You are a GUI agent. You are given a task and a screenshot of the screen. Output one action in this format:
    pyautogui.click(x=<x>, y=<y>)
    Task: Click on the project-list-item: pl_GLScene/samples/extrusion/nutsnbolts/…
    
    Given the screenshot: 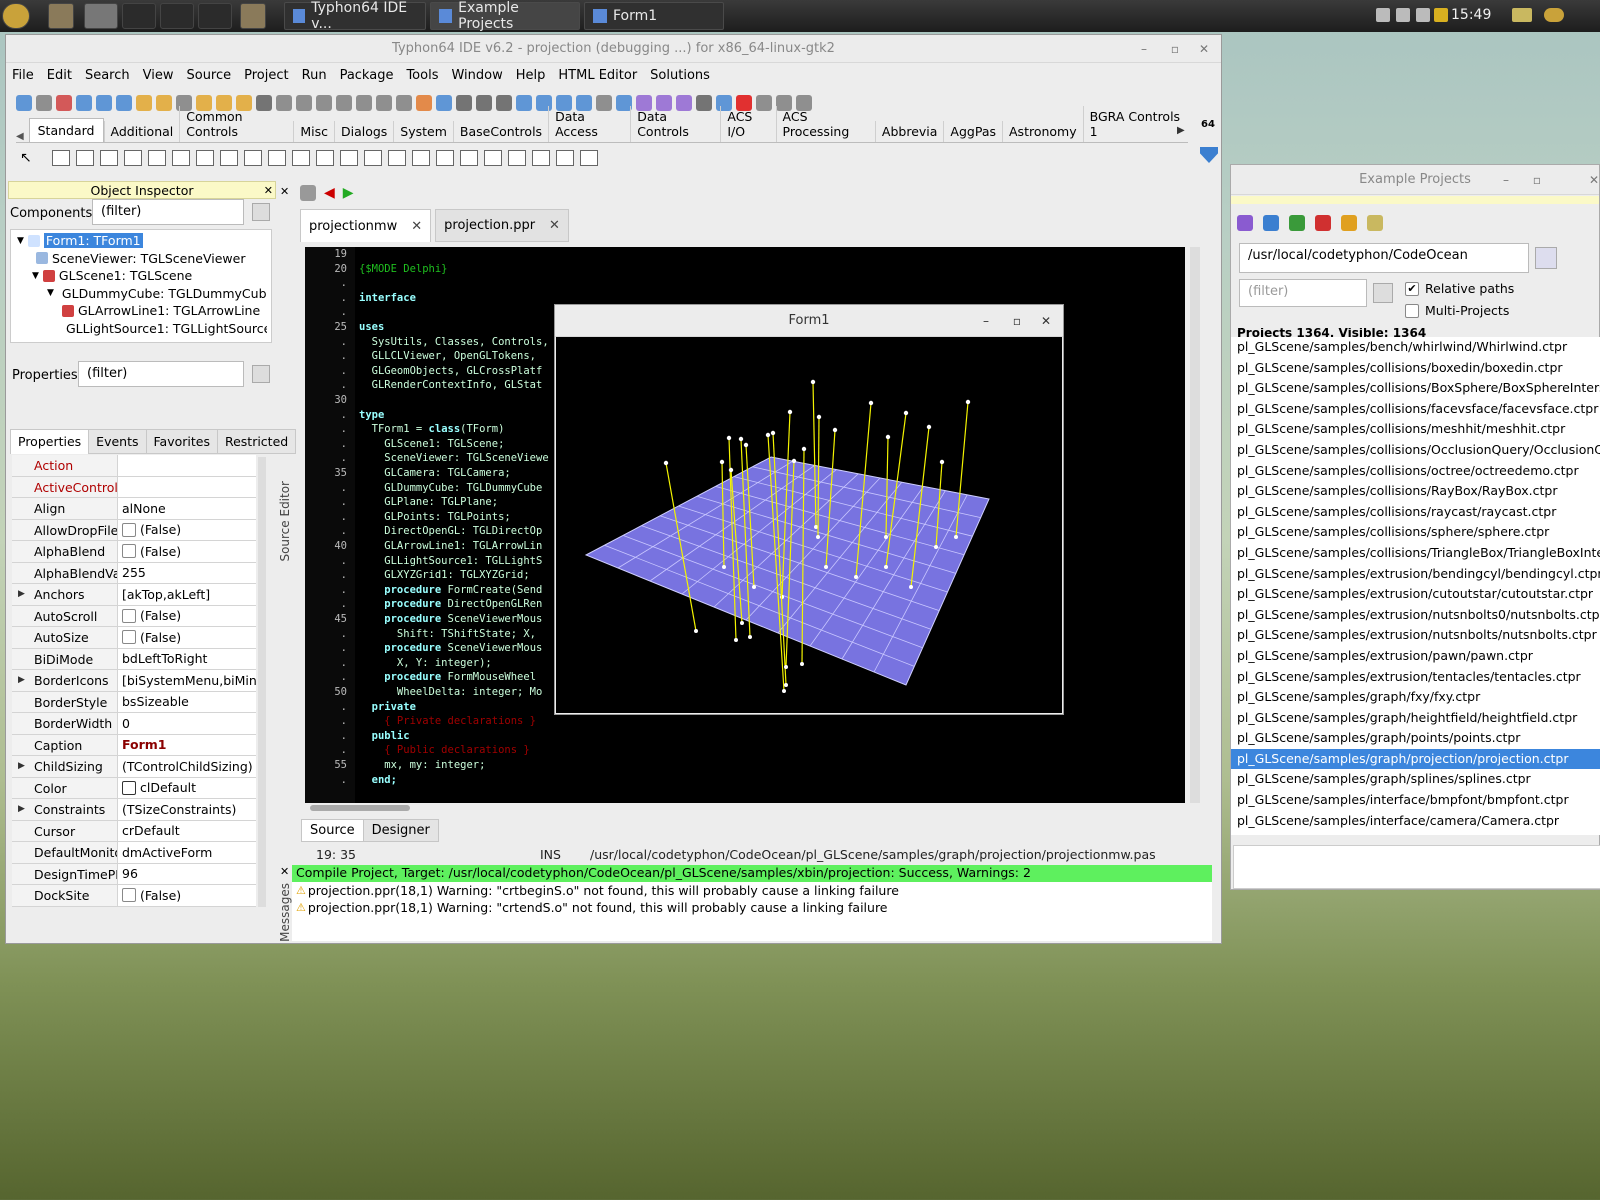 What is the action you would take?
    pyautogui.click(x=1415, y=635)
    